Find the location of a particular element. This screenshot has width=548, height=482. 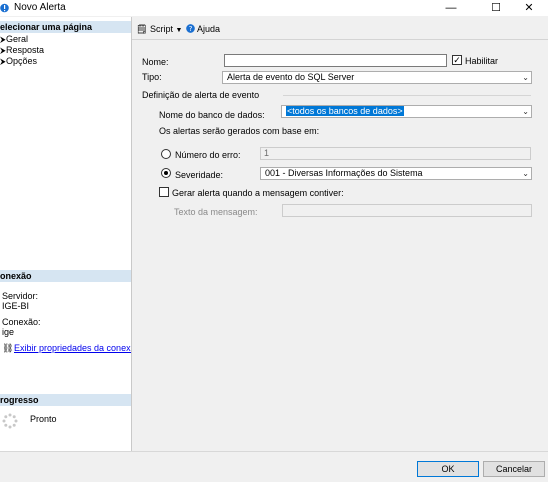

db-name-select: <todos os bancos de dados> ⌄ is located at coordinates (406, 111).